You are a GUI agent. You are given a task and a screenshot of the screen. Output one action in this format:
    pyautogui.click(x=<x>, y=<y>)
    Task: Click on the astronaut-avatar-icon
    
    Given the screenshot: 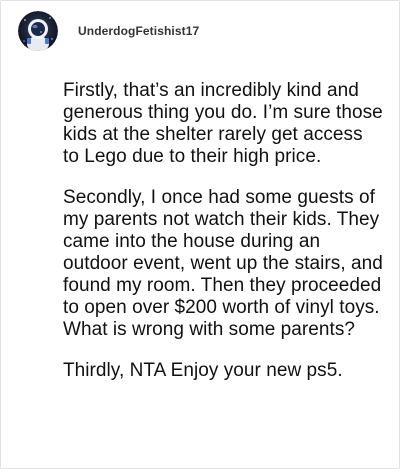 What is the action you would take?
    pyautogui.click(x=38, y=31)
    